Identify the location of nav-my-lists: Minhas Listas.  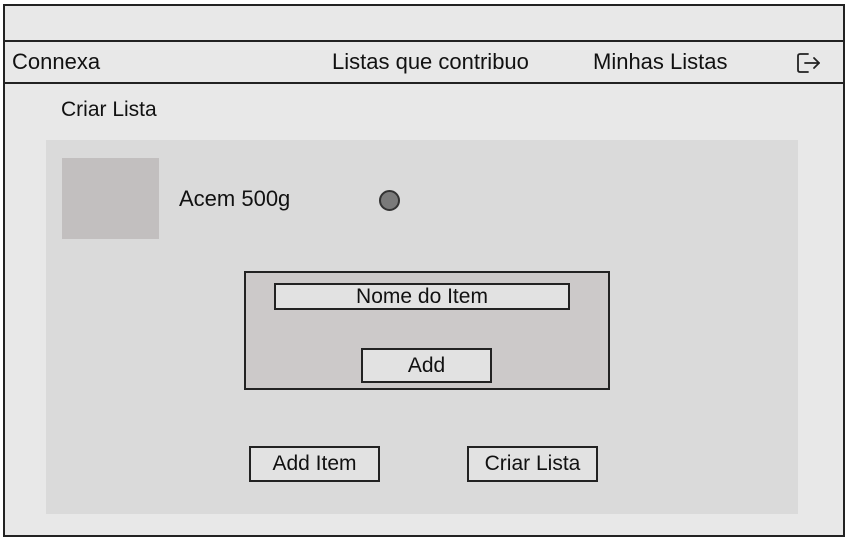
(660, 62).